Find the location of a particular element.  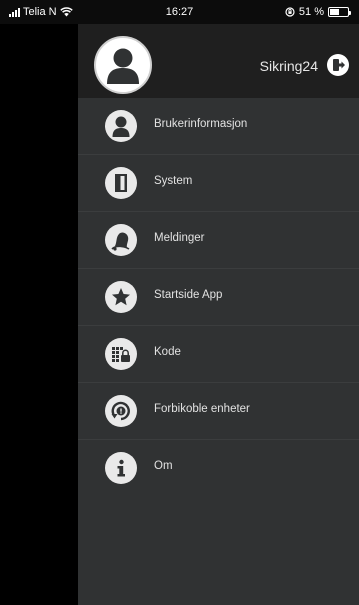

menu-item-om: Om is located at coordinates (218, 468).